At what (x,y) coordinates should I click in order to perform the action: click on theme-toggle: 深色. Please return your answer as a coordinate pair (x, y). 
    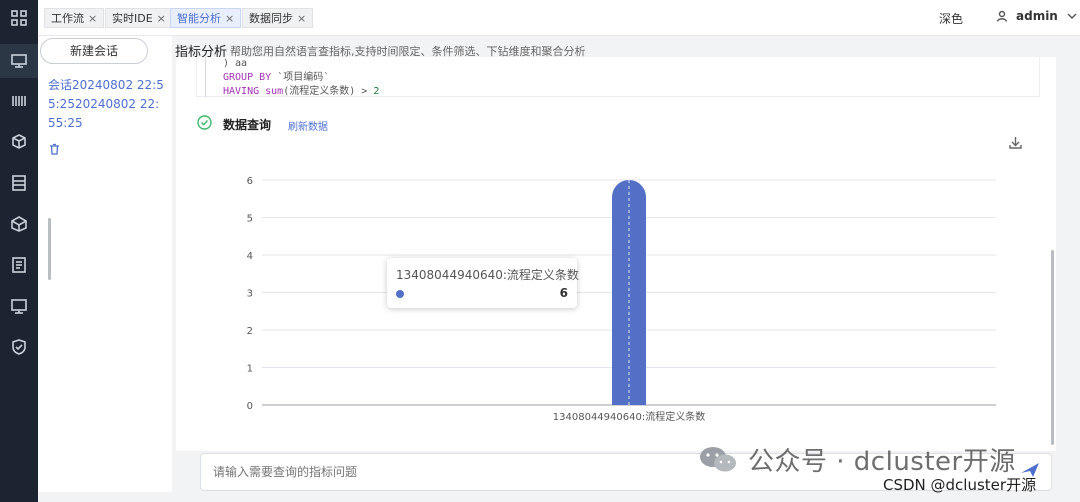
    Looking at the image, I should click on (951, 18).